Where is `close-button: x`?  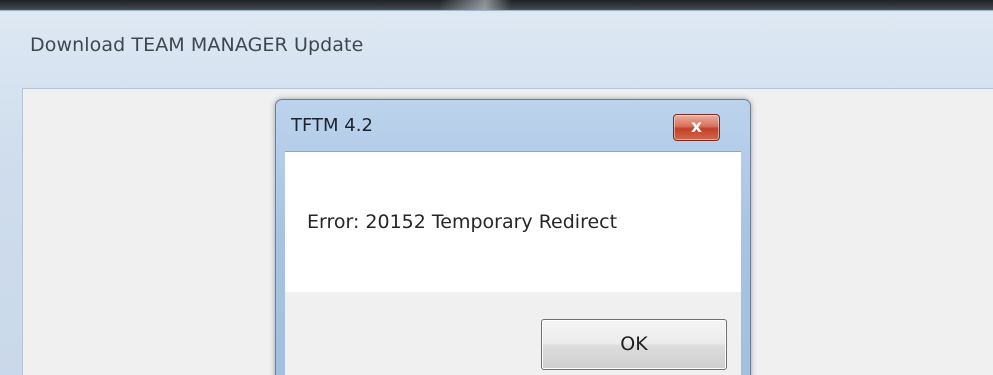
close-button: x is located at coordinates (696, 127).